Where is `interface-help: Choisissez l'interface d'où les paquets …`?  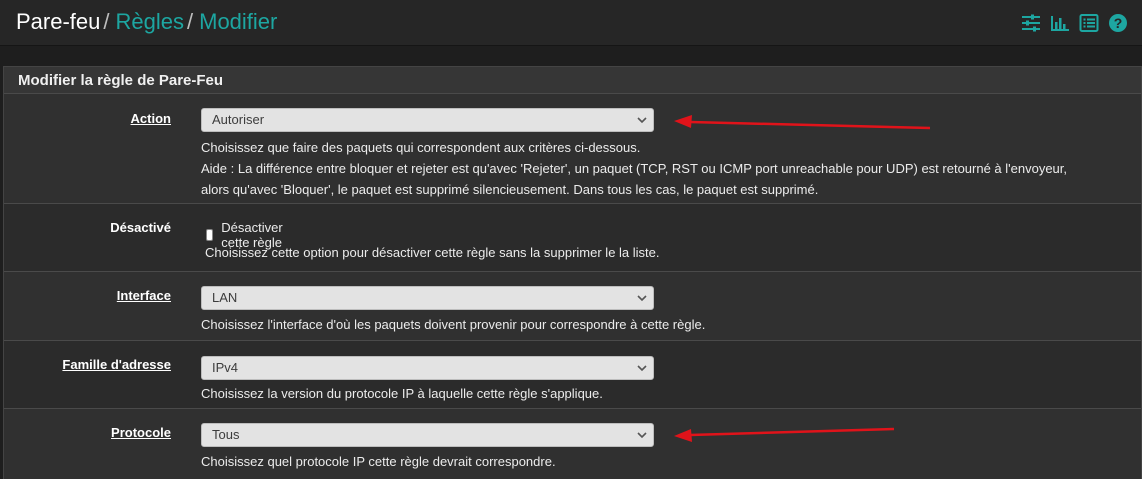
interface-help: Choisissez l'interface d'où les paquets … is located at coordinates (453, 324).